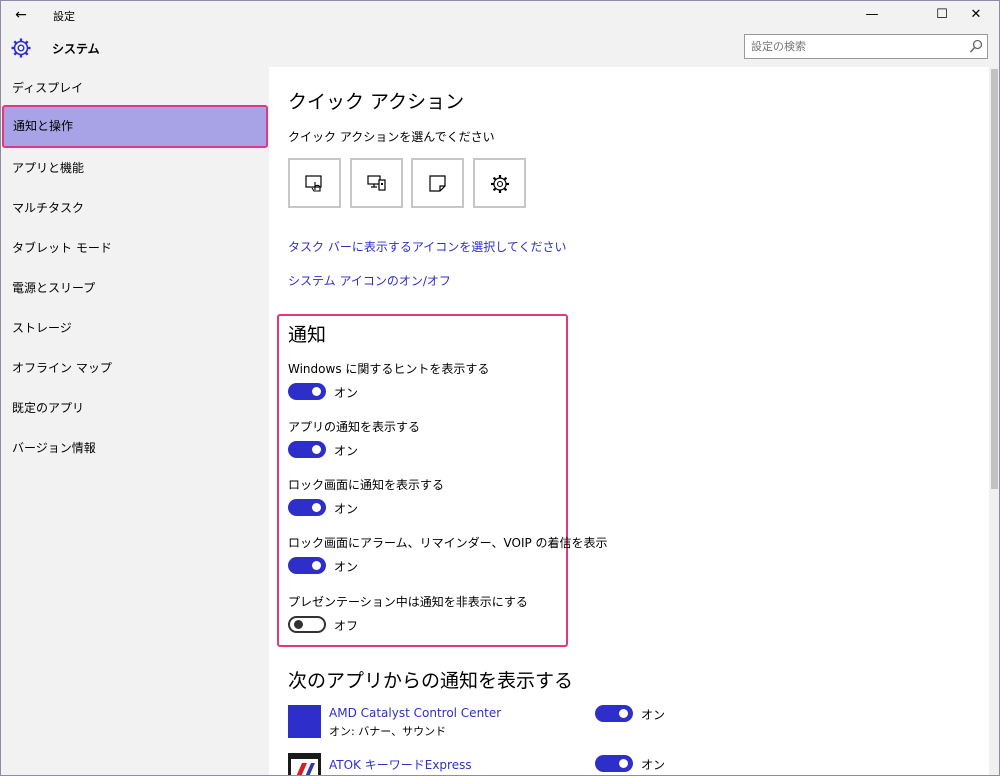 This screenshot has height=776, width=1000. I want to click on toggle-state-app-amd: オン, so click(653, 715).